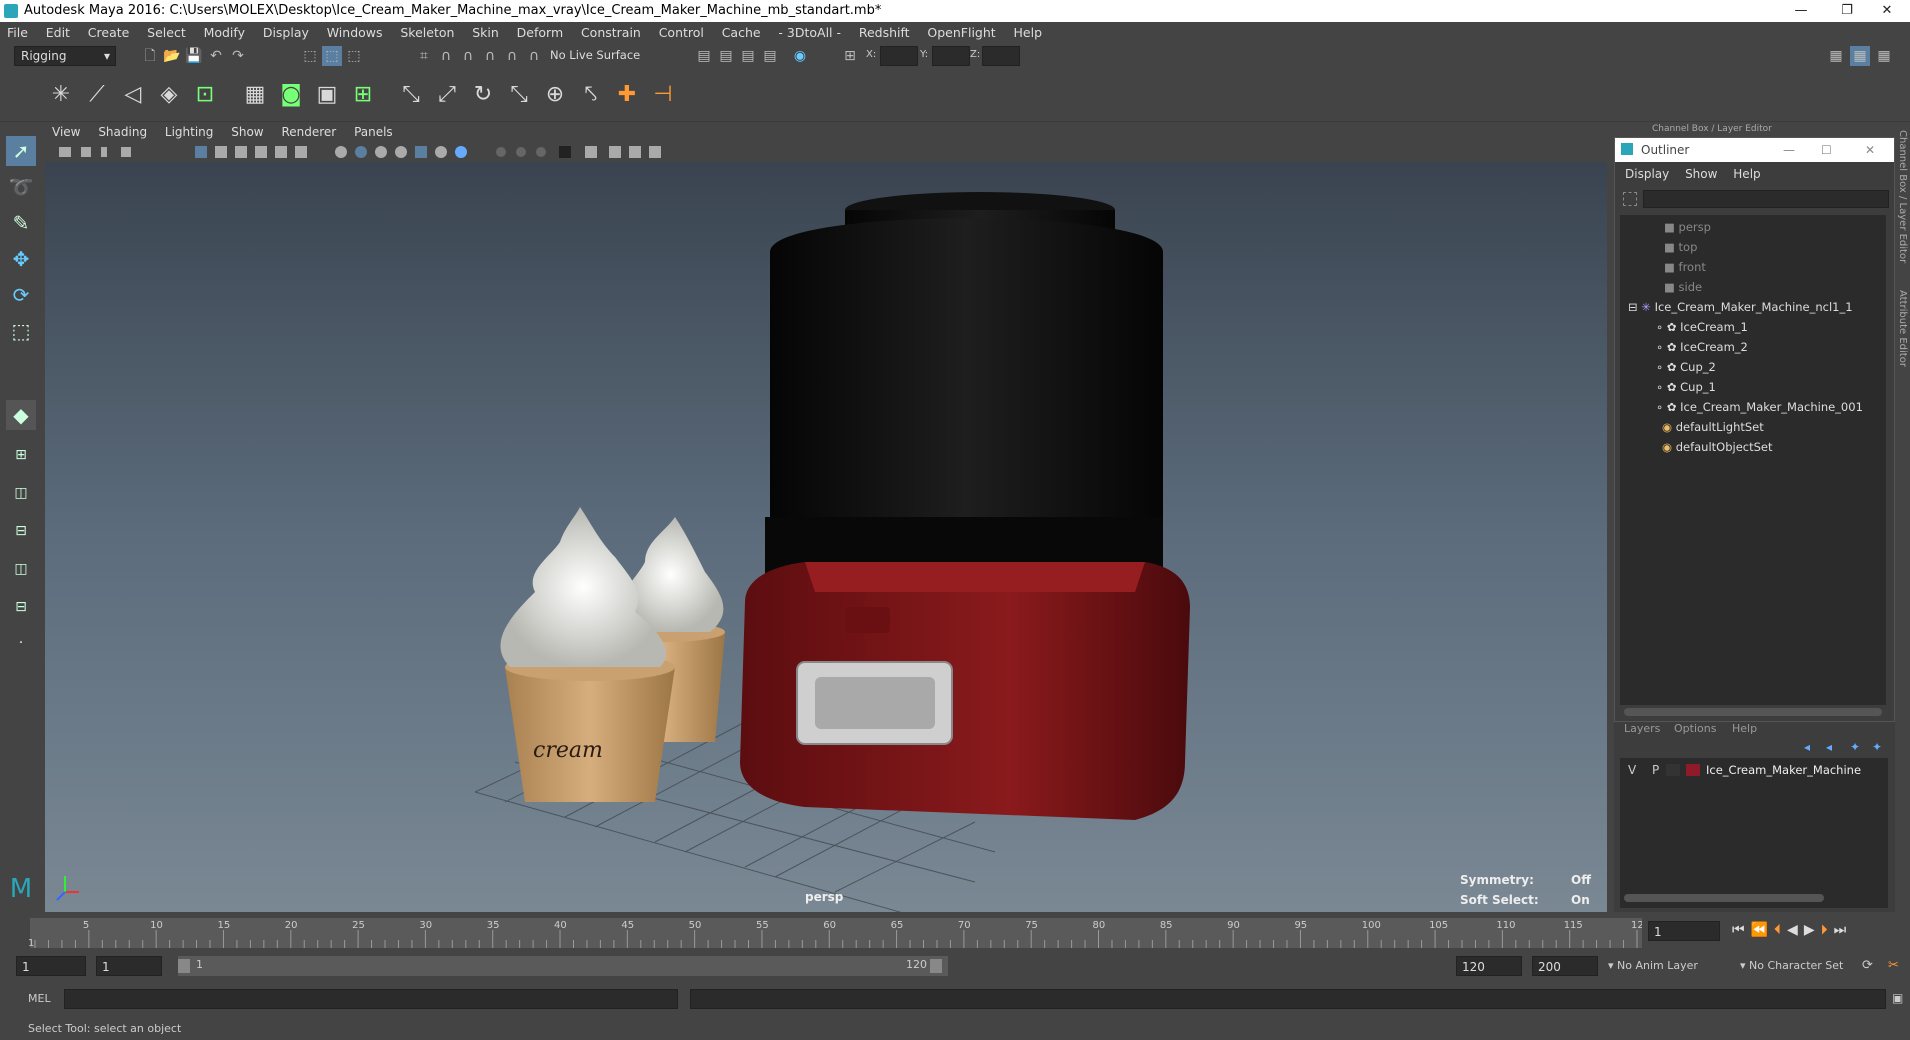 This screenshot has height=1040, width=1910. Describe the element at coordinates (301, 152) in the screenshot. I see `safe-action-icon` at that location.